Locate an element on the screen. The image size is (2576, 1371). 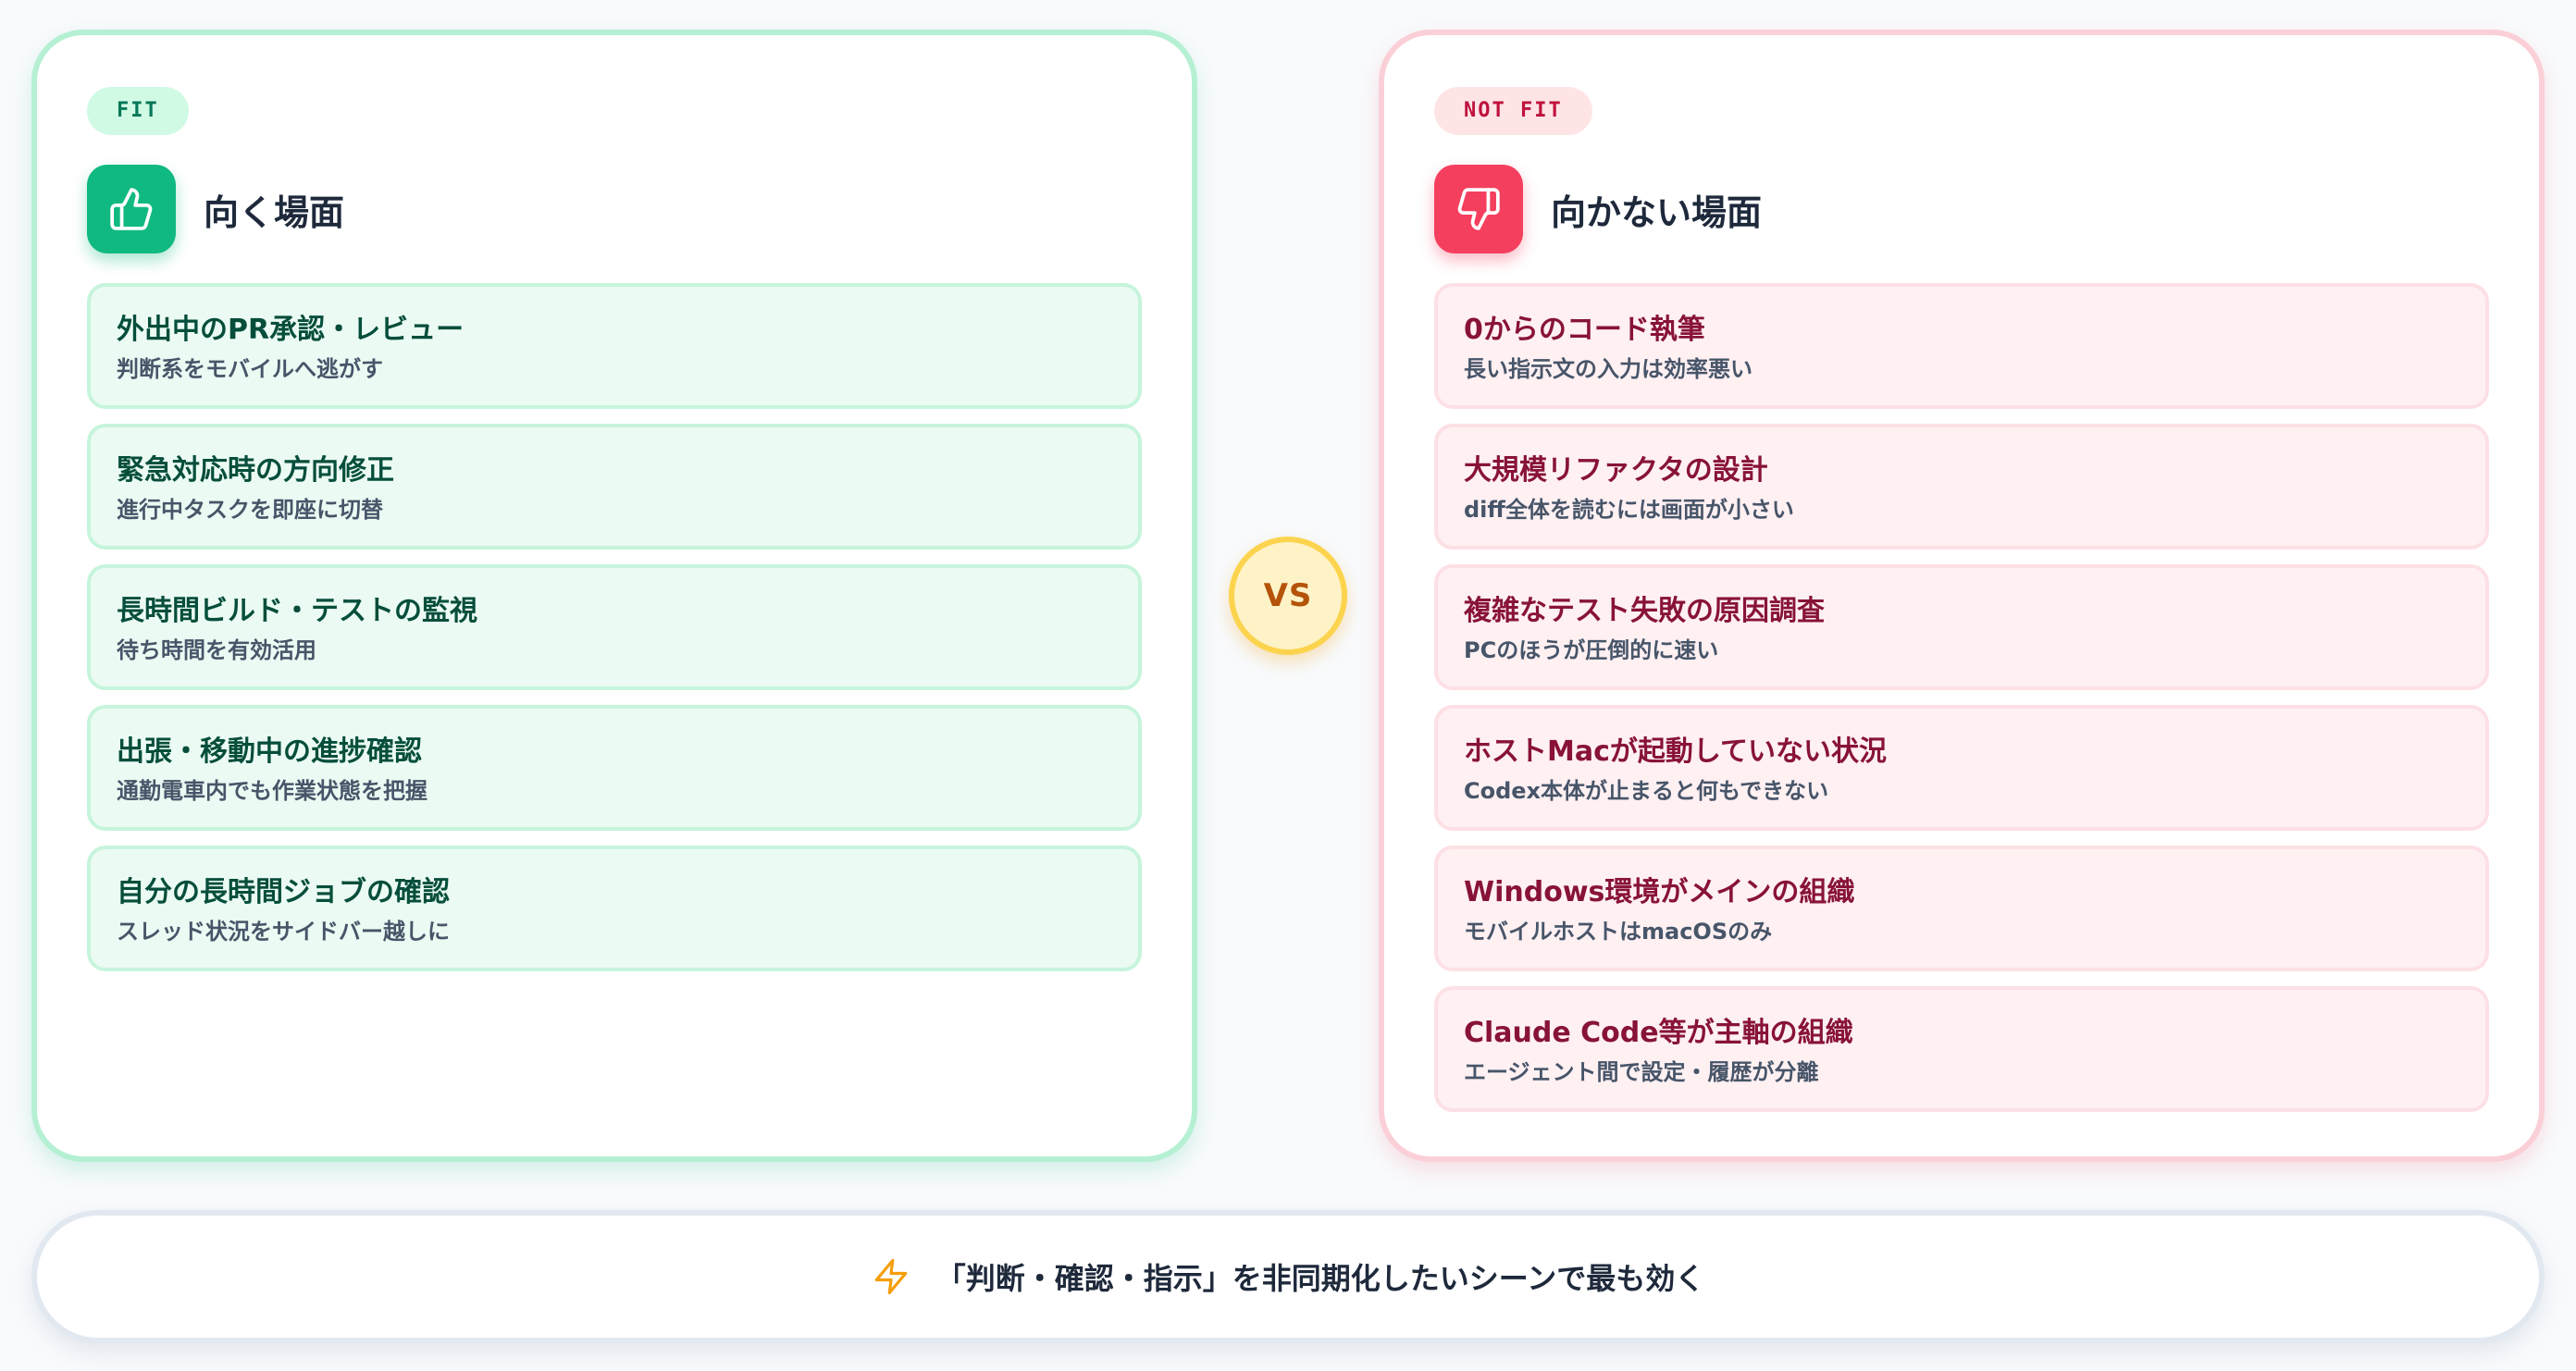
fit-tag: FIT is located at coordinates (138, 111).